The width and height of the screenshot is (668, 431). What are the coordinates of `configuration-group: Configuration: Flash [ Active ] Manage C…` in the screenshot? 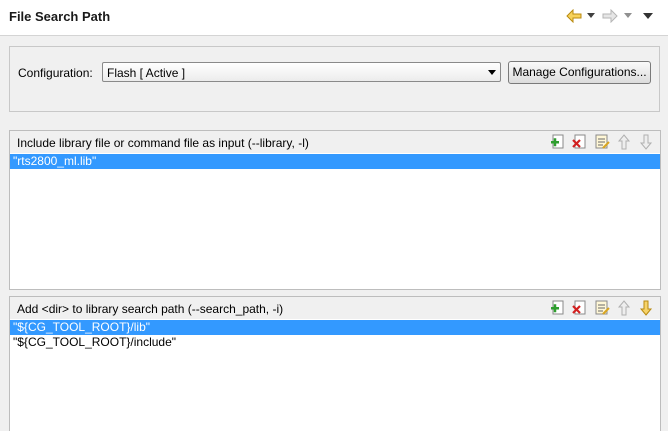 It's located at (334, 79).